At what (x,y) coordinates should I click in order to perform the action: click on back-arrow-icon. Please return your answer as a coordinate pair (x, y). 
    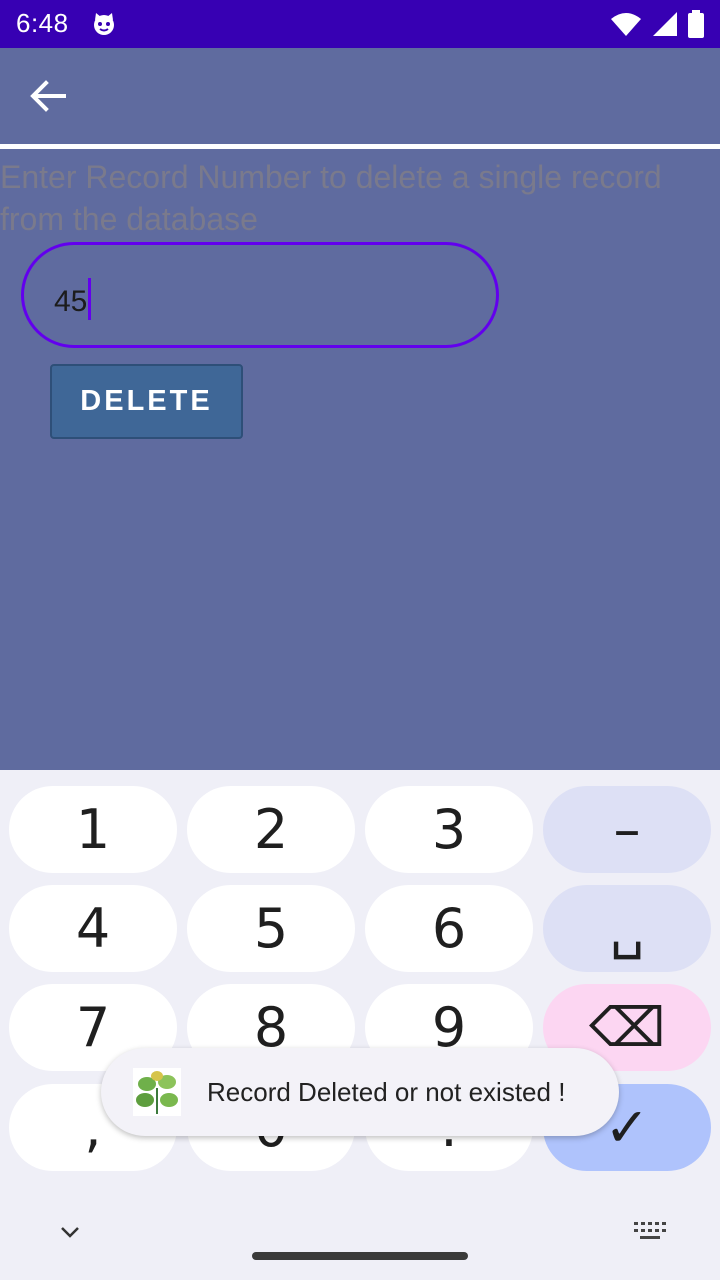
    Looking at the image, I should click on (48, 96).